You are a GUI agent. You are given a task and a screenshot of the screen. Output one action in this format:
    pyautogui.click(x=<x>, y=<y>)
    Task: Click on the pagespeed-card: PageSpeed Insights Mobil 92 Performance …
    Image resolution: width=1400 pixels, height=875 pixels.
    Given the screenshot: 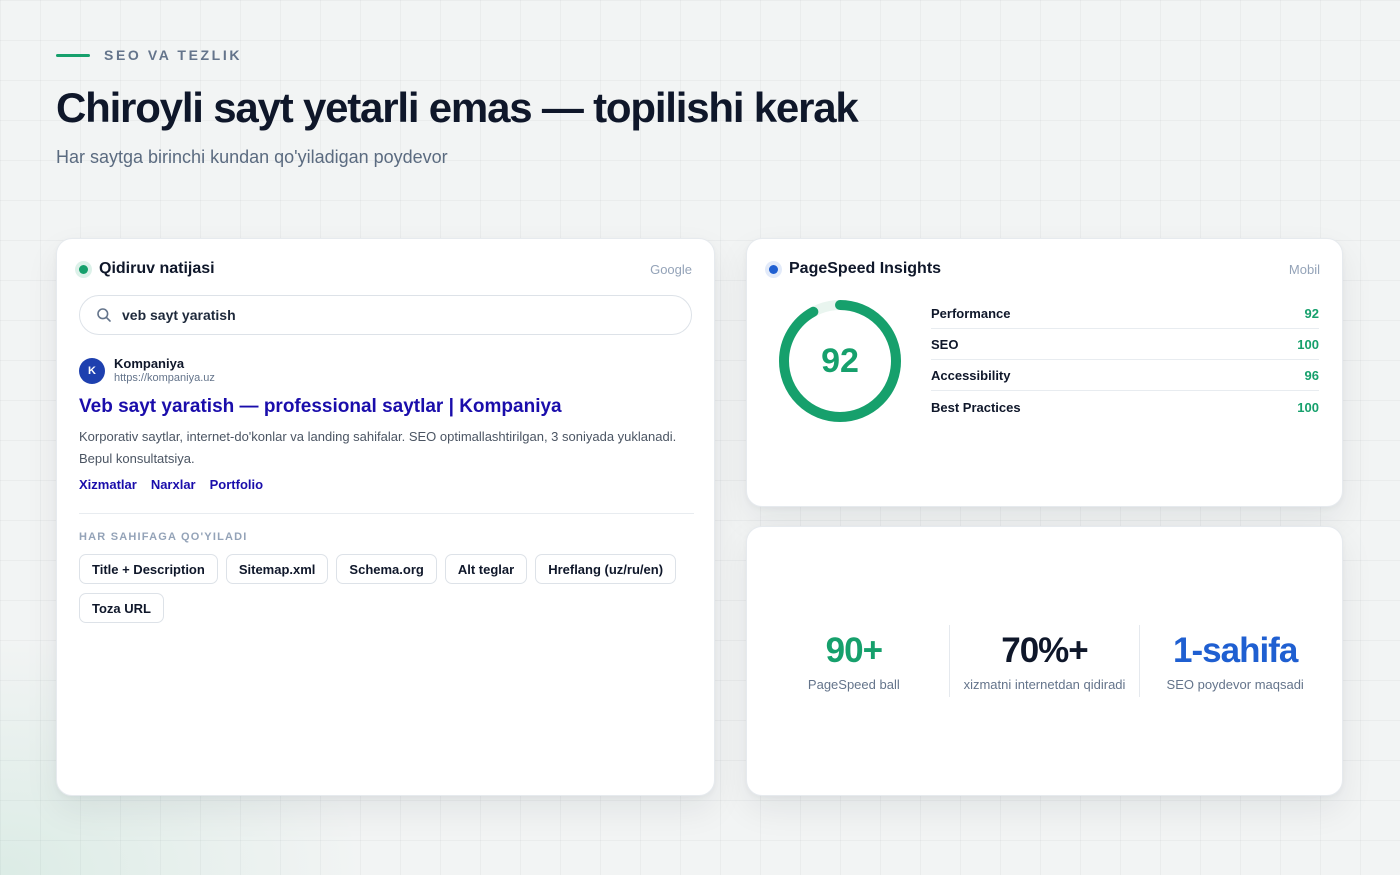 What is the action you would take?
    pyautogui.click(x=1044, y=372)
    